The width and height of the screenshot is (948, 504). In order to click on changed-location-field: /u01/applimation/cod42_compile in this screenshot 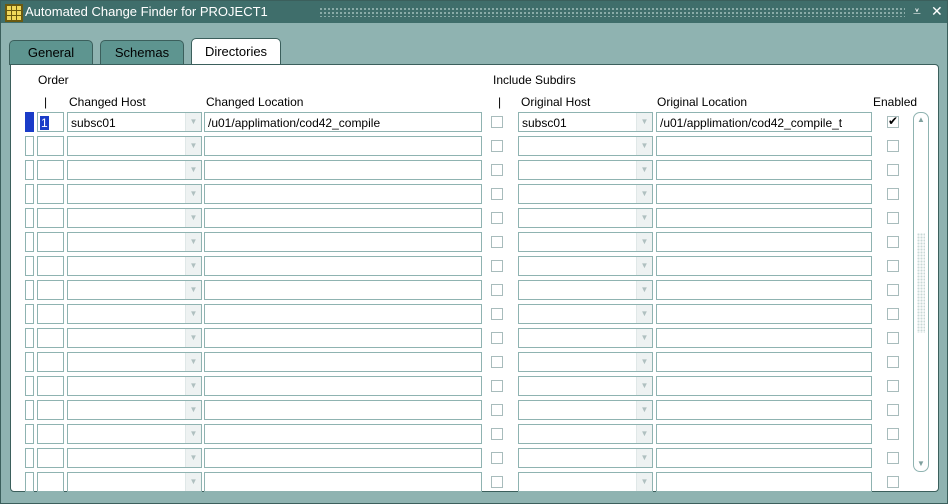, I will do `click(343, 122)`.